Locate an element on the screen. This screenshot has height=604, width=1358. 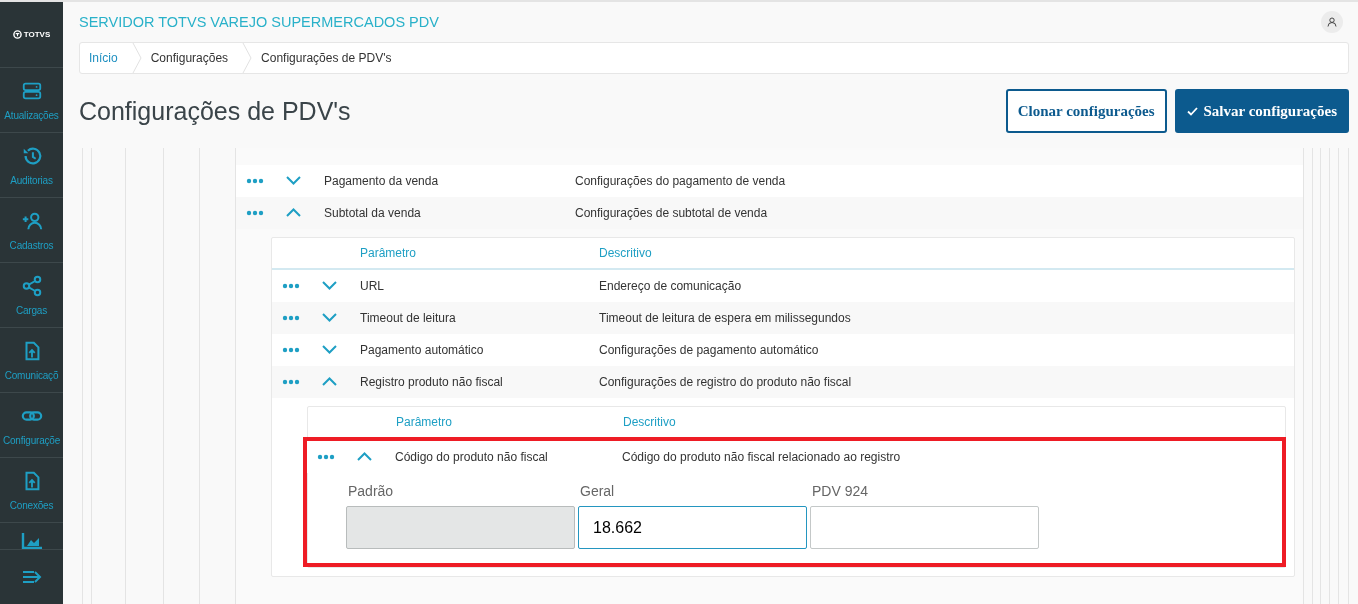
parameter-description: Configurações de registro do produto não fiscal is located at coordinates (726, 382).